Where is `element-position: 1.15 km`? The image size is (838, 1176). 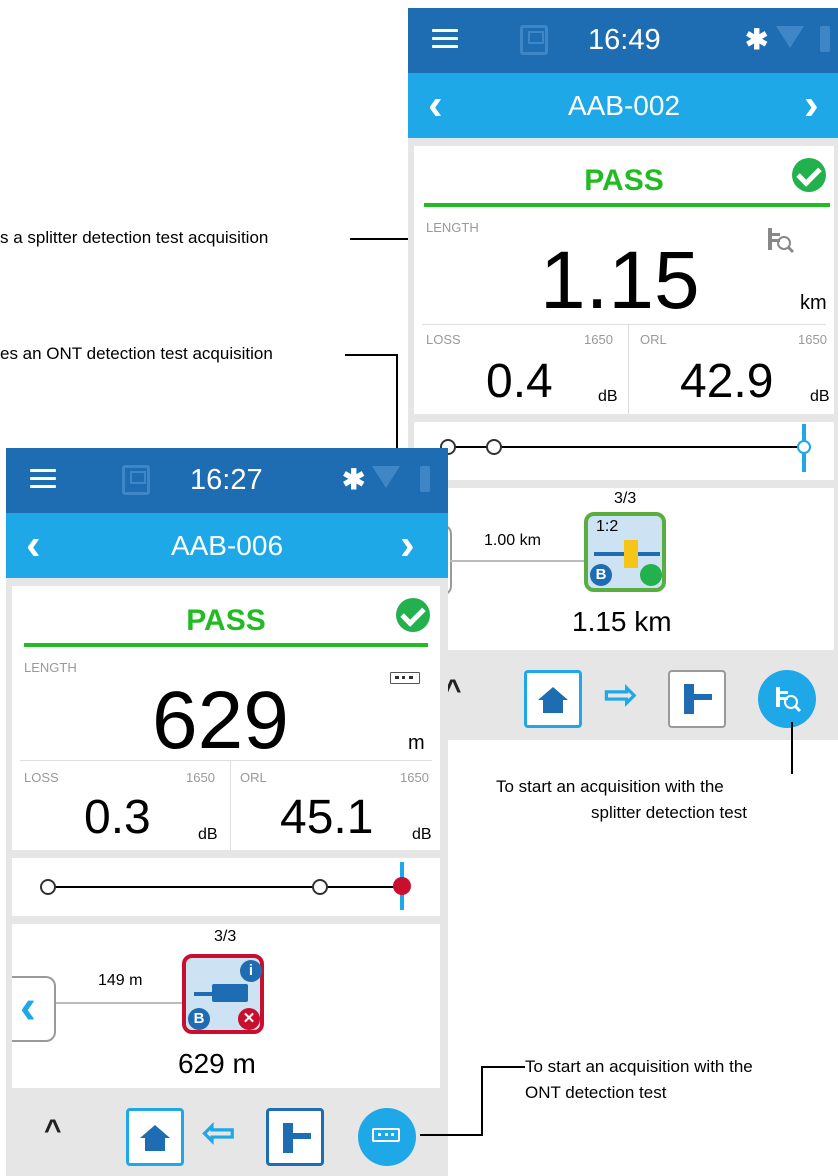 element-position: 1.15 km is located at coordinates (622, 621).